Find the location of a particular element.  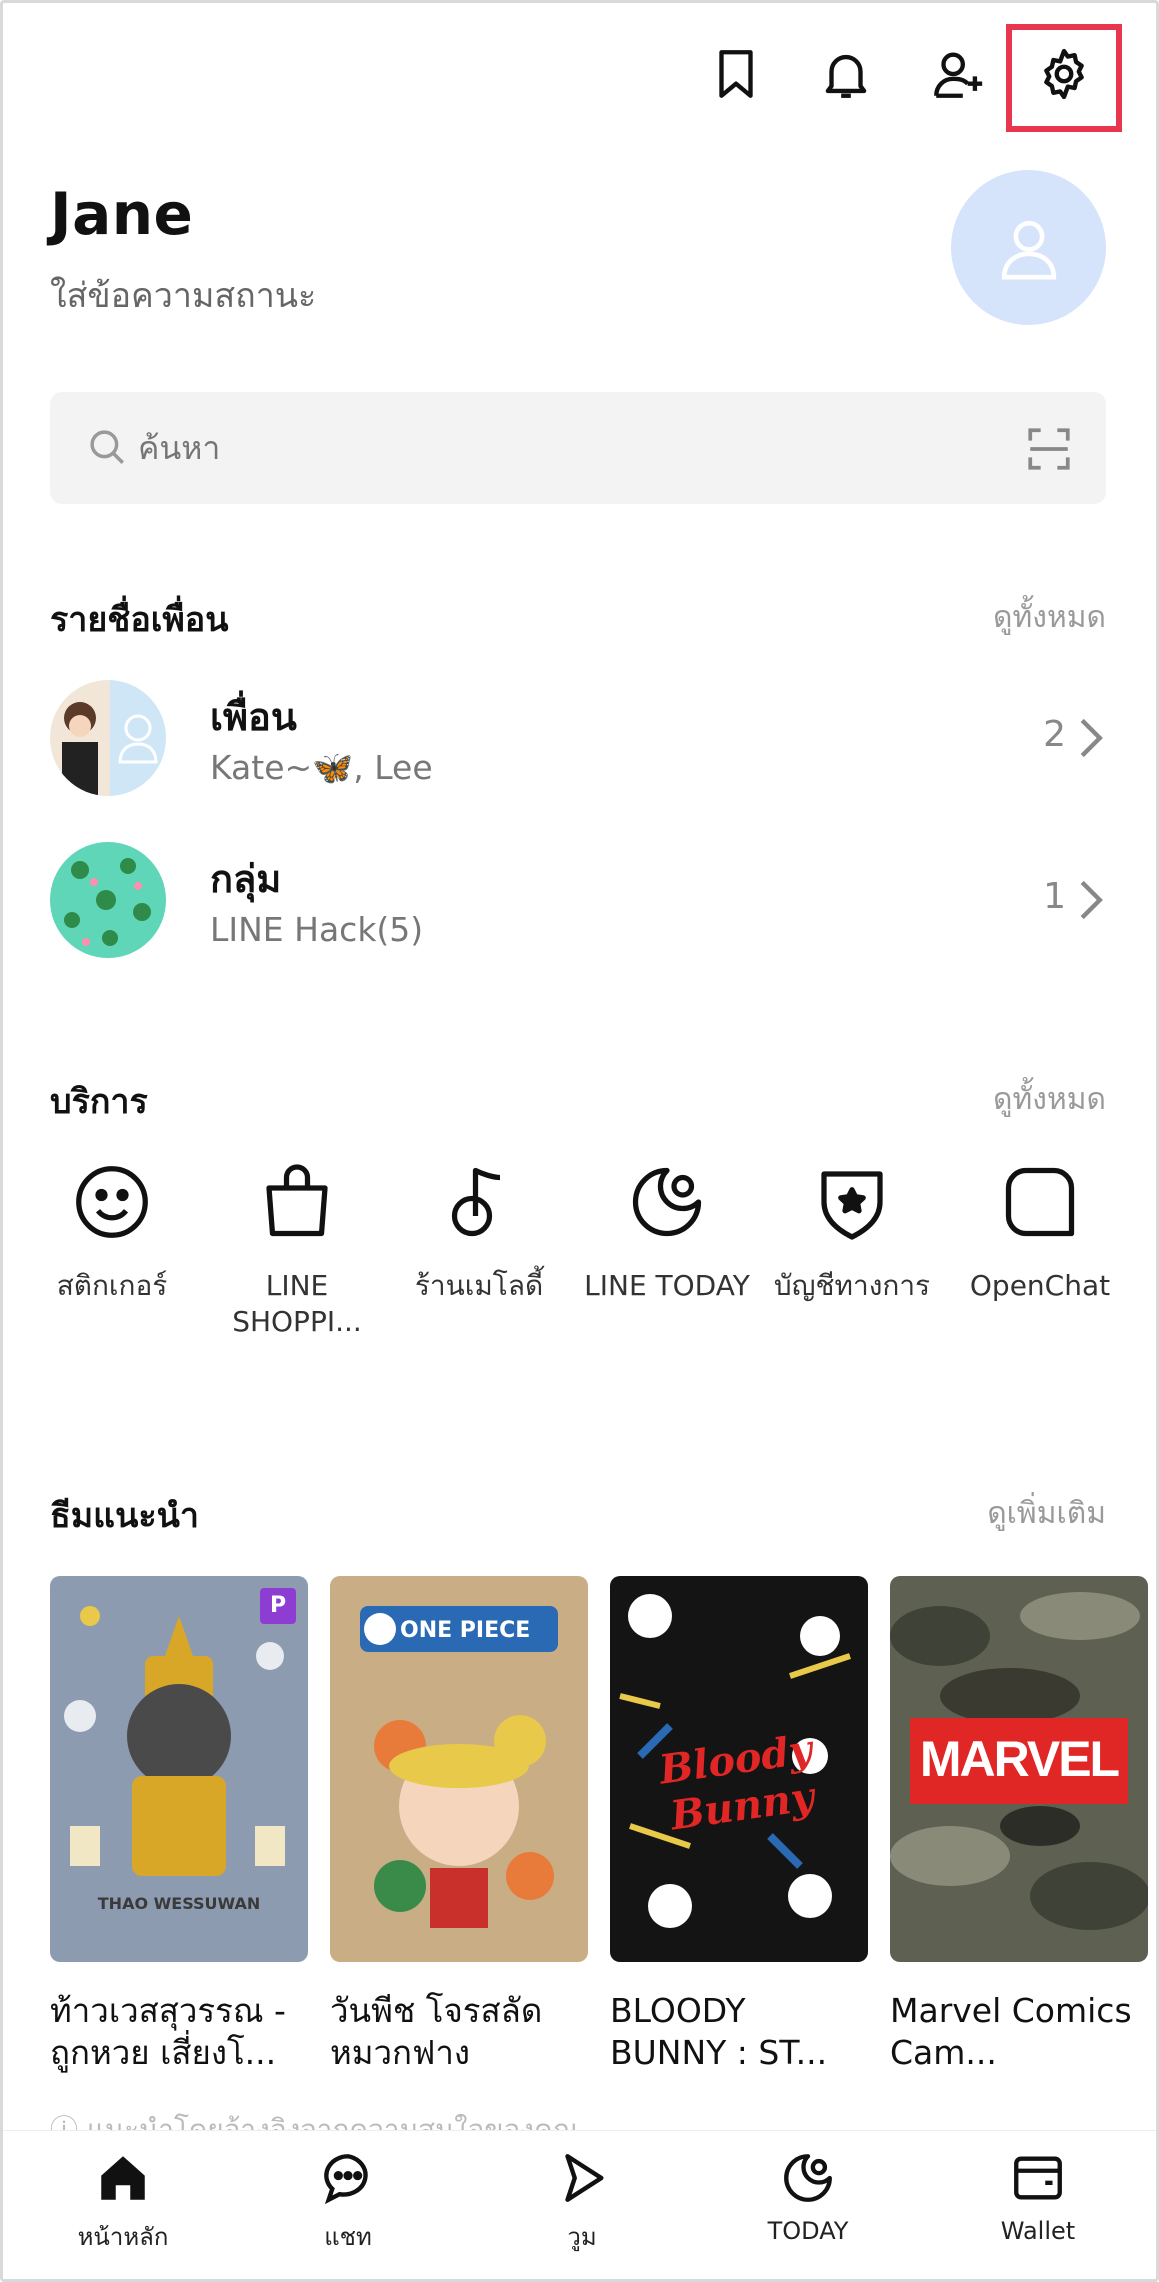

services-section-title: บริการ is located at coordinates (99, 1102).